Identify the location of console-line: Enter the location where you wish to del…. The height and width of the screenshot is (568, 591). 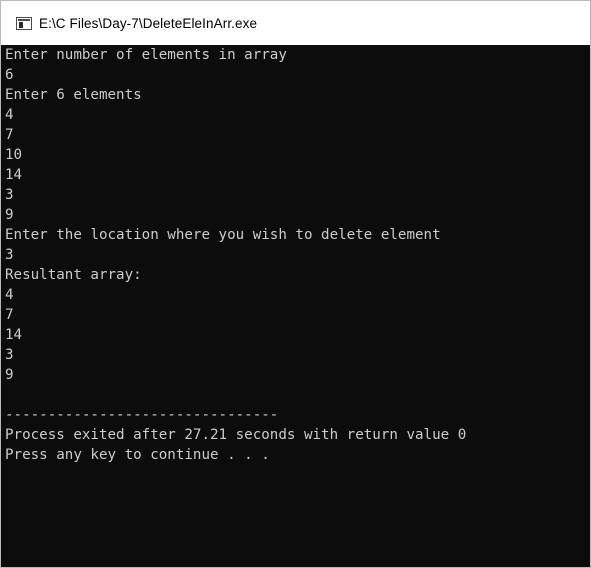
(223, 235).